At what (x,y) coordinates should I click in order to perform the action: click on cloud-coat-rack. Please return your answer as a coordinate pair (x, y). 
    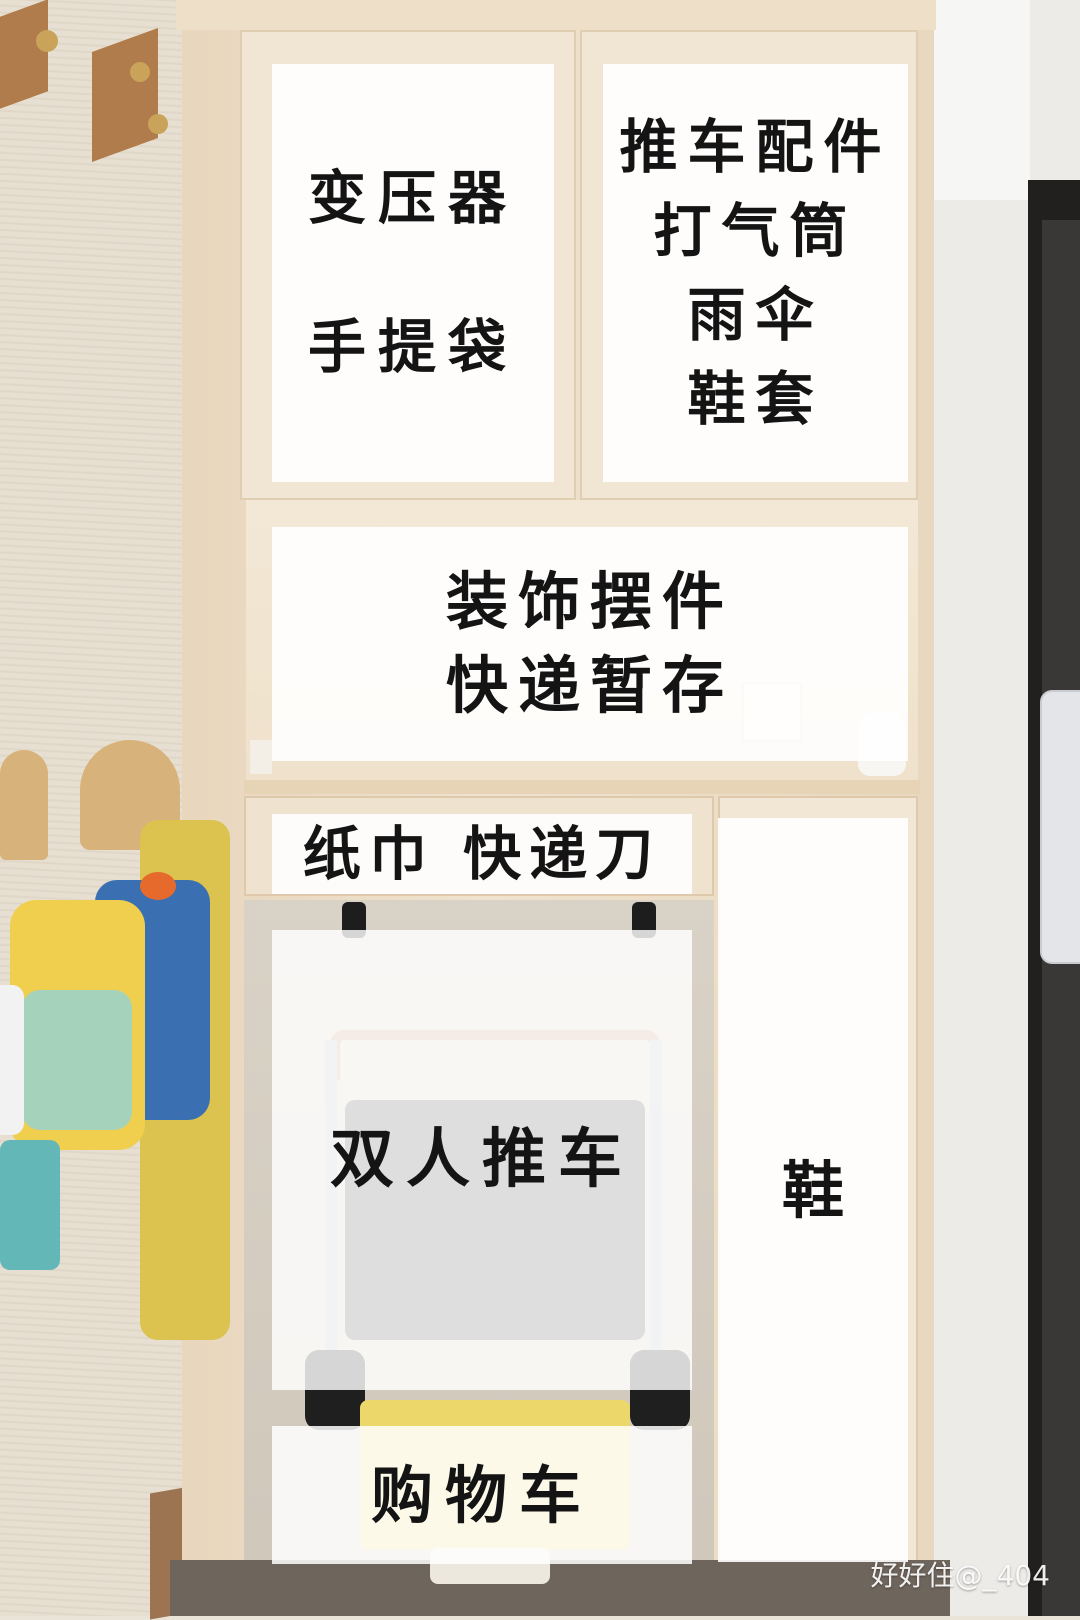
    Looking at the image, I should click on (24, 805).